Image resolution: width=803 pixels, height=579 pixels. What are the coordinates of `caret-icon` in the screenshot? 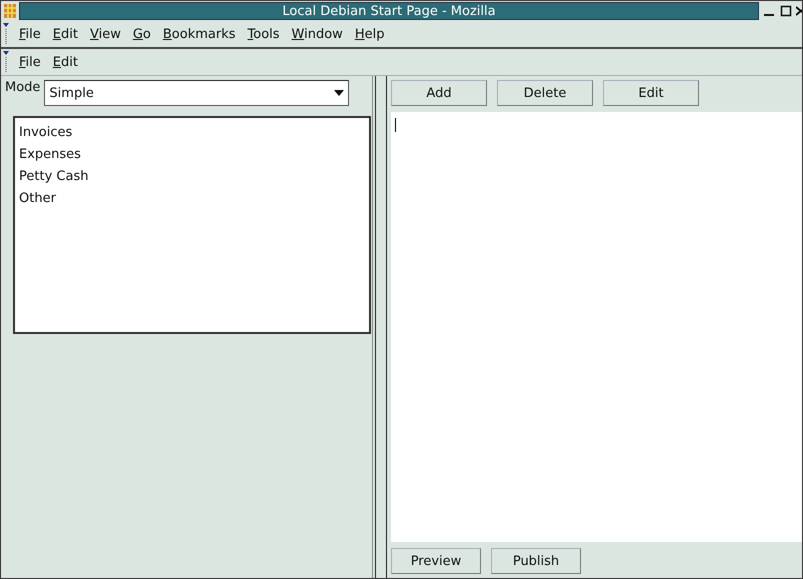 It's located at (339, 93).